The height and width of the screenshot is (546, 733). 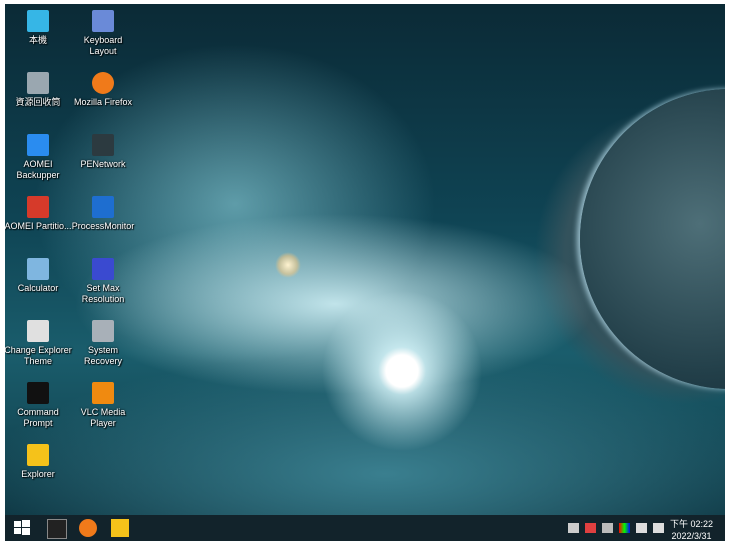 What do you see at coordinates (365, 528) in the screenshot?
I see `taskbar: 下午 02:22 2022/3/31` at bounding box center [365, 528].